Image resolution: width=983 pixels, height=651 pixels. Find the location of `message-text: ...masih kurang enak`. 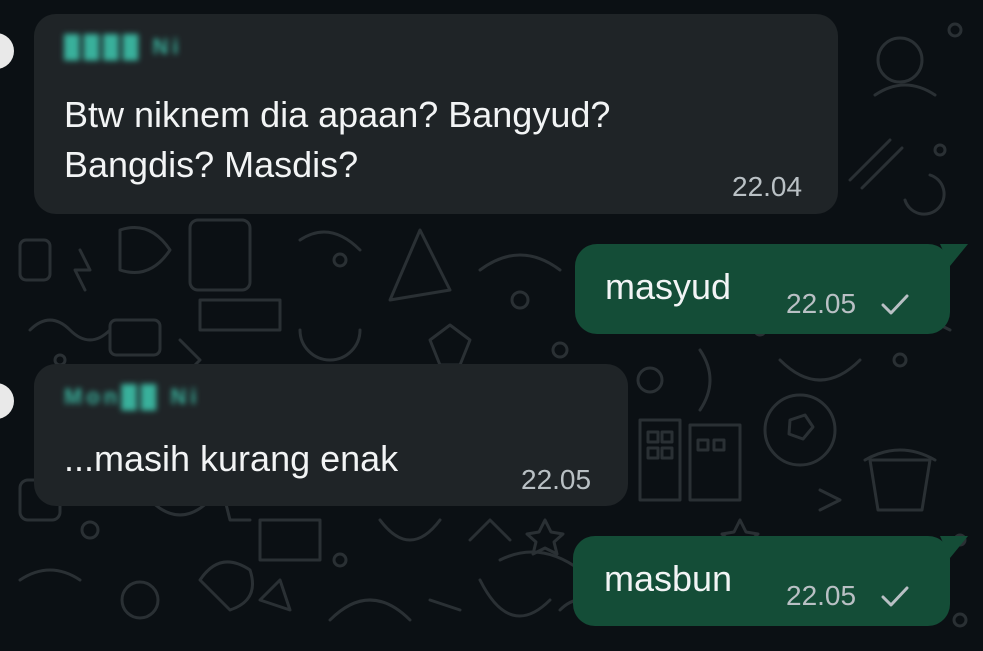

message-text: ...masih kurang enak is located at coordinates (231, 458).